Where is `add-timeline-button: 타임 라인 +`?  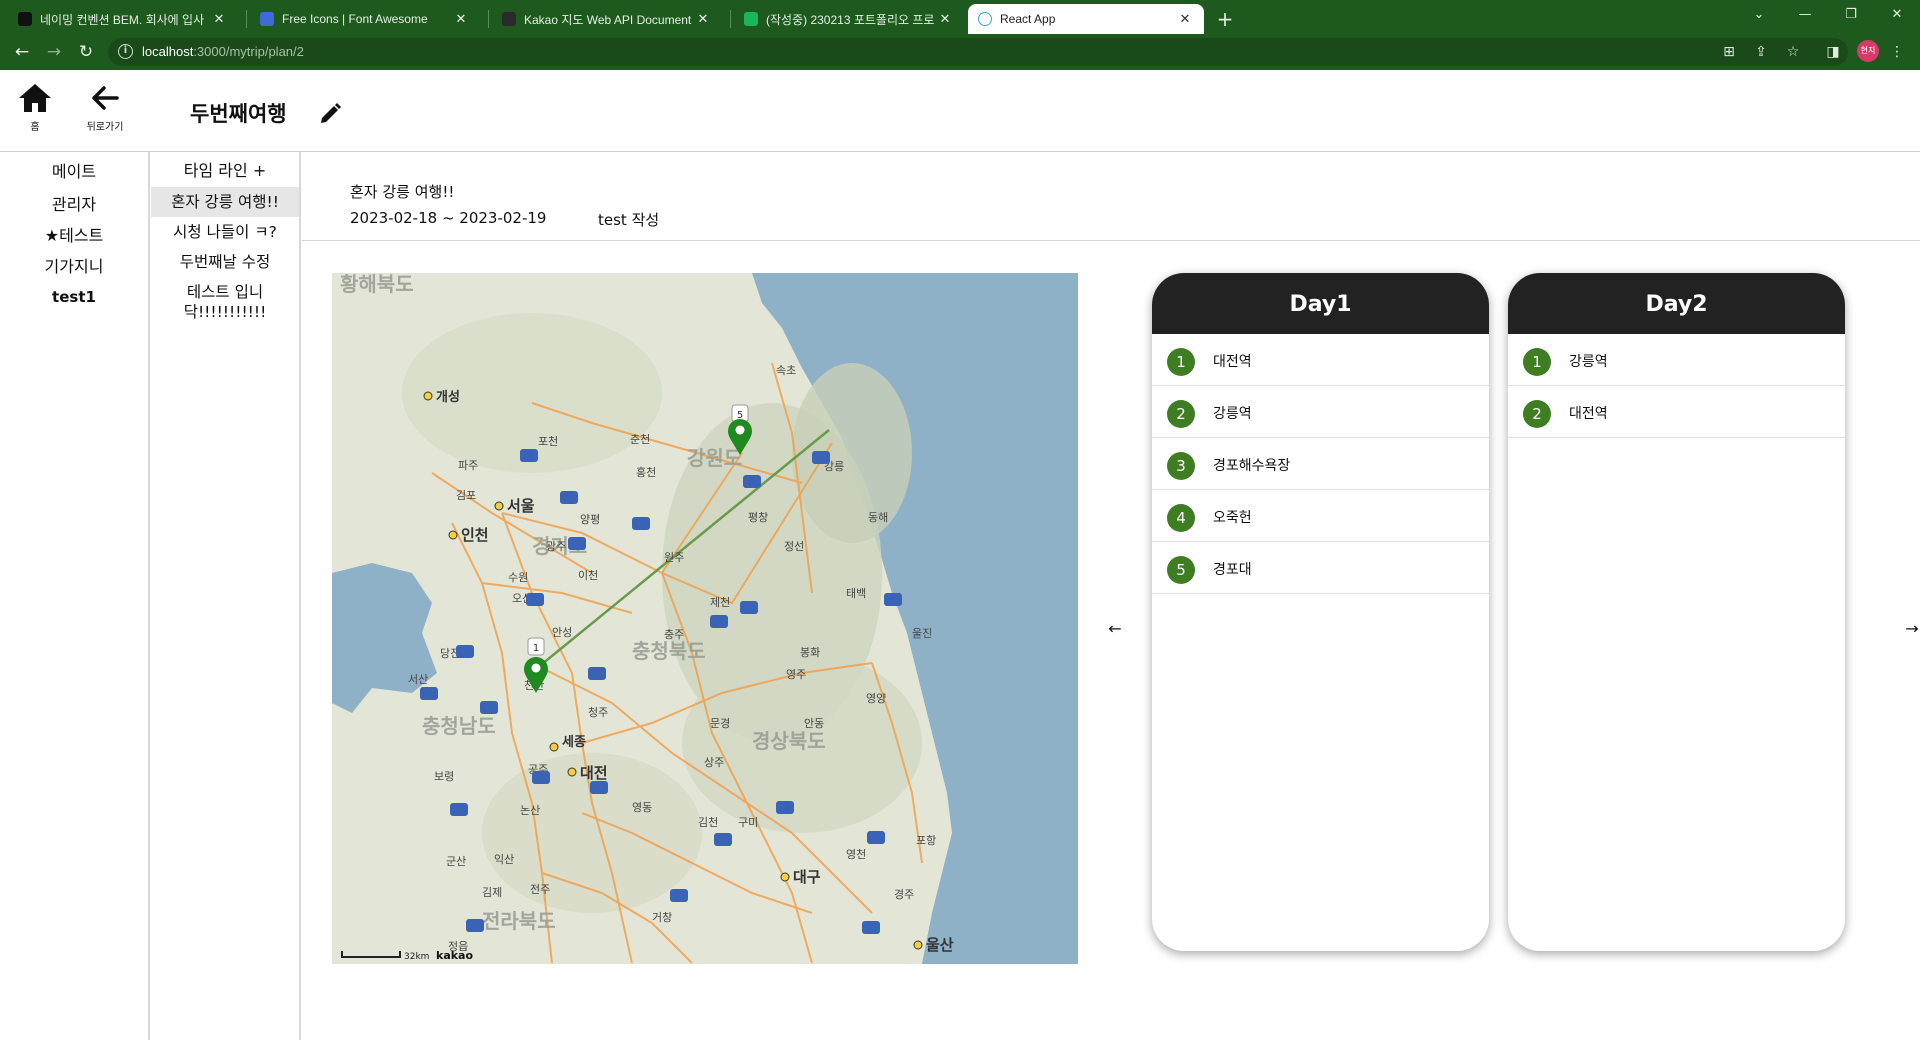 add-timeline-button: 타임 라인 + is located at coordinates (225, 171).